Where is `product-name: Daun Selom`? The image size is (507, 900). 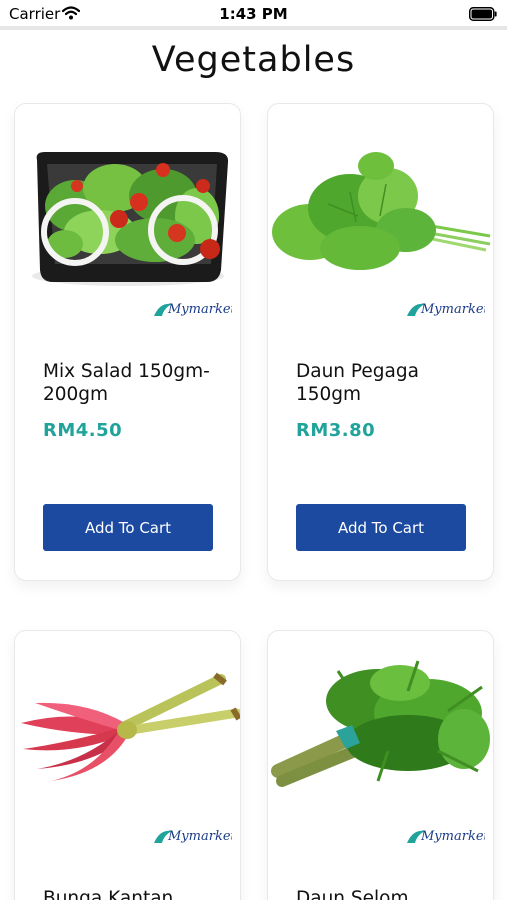
product-name: Daun Selom is located at coordinates (352, 894).